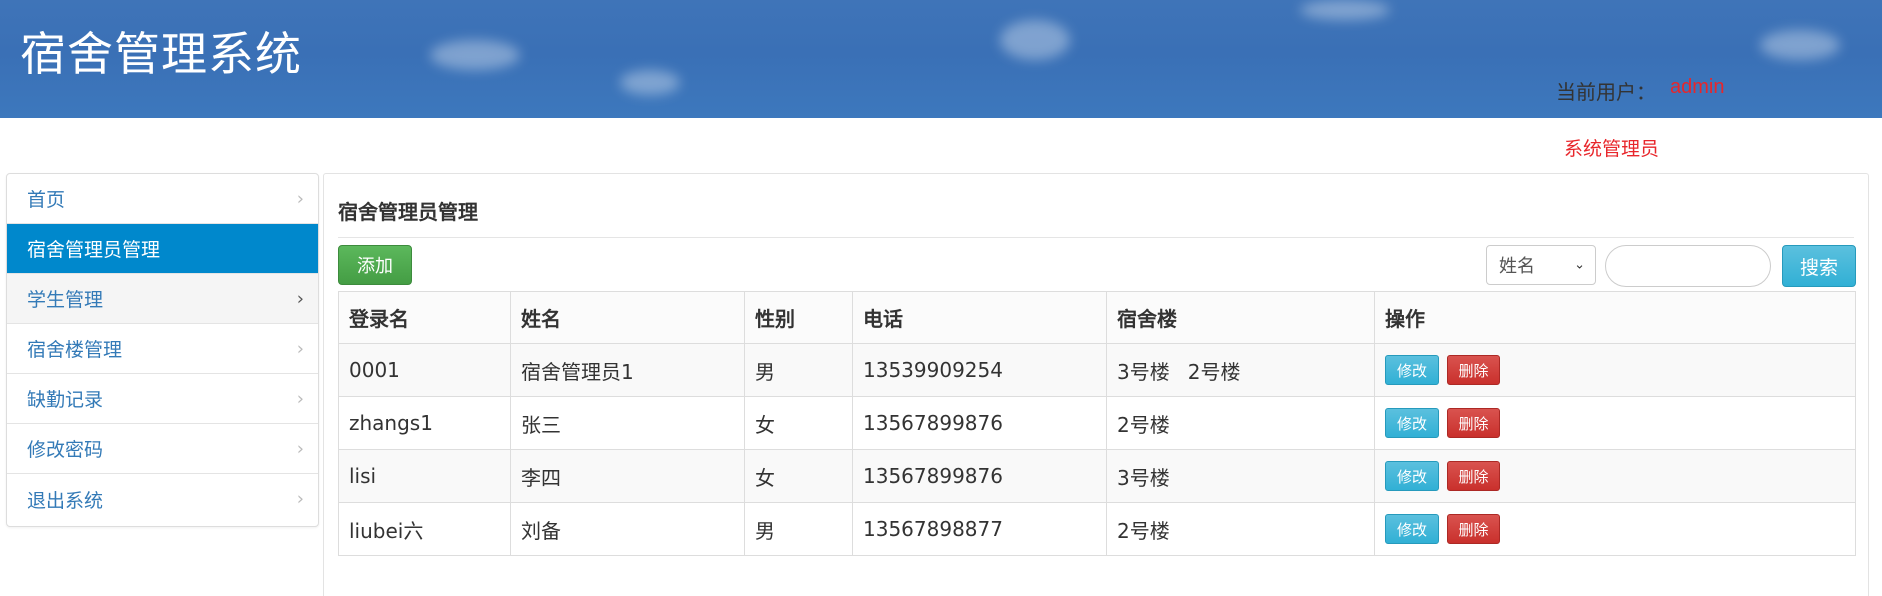 This screenshot has width=1882, height=596. I want to click on sidebar-item-home: 首页 ›, so click(162, 199).